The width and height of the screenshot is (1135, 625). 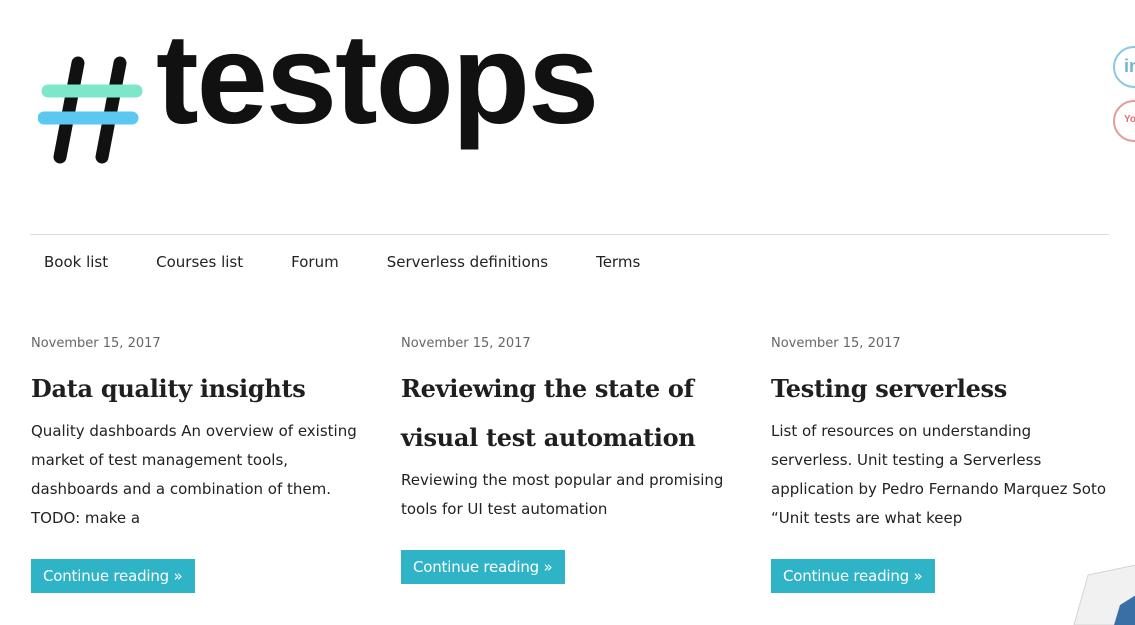 What do you see at coordinates (76, 262) in the screenshot?
I see `nav-item-book-list: Book list` at bounding box center [76, 262].